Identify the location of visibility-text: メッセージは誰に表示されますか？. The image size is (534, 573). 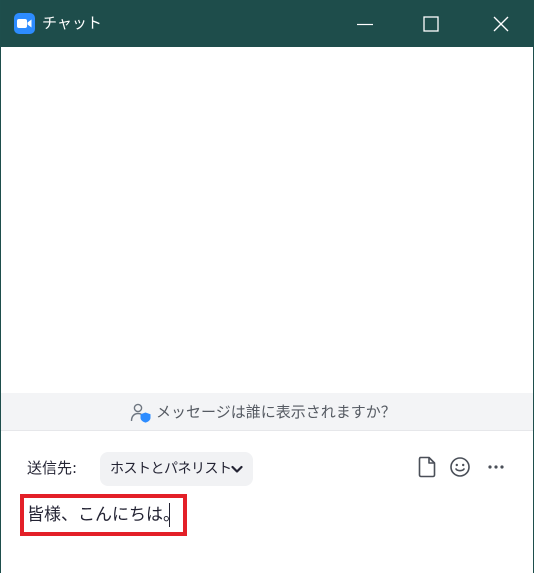
(276, 412).